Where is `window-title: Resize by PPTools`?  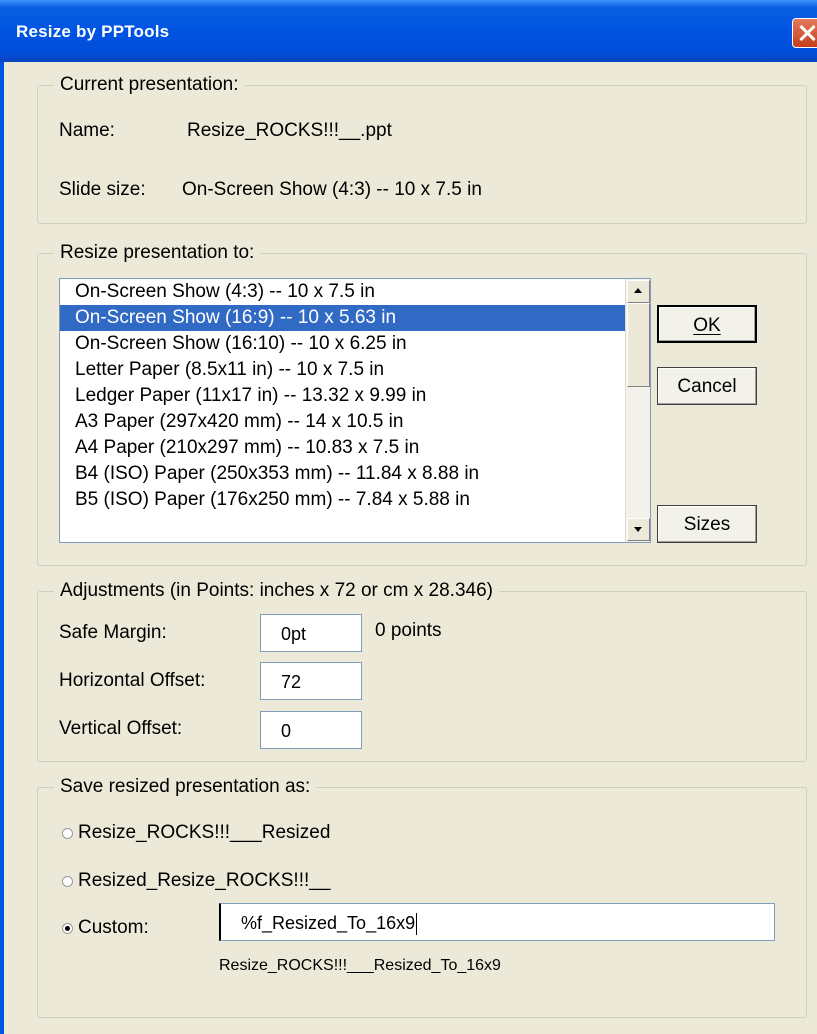 window-title: Resize by PPTools is located at coordinates (93, 31).